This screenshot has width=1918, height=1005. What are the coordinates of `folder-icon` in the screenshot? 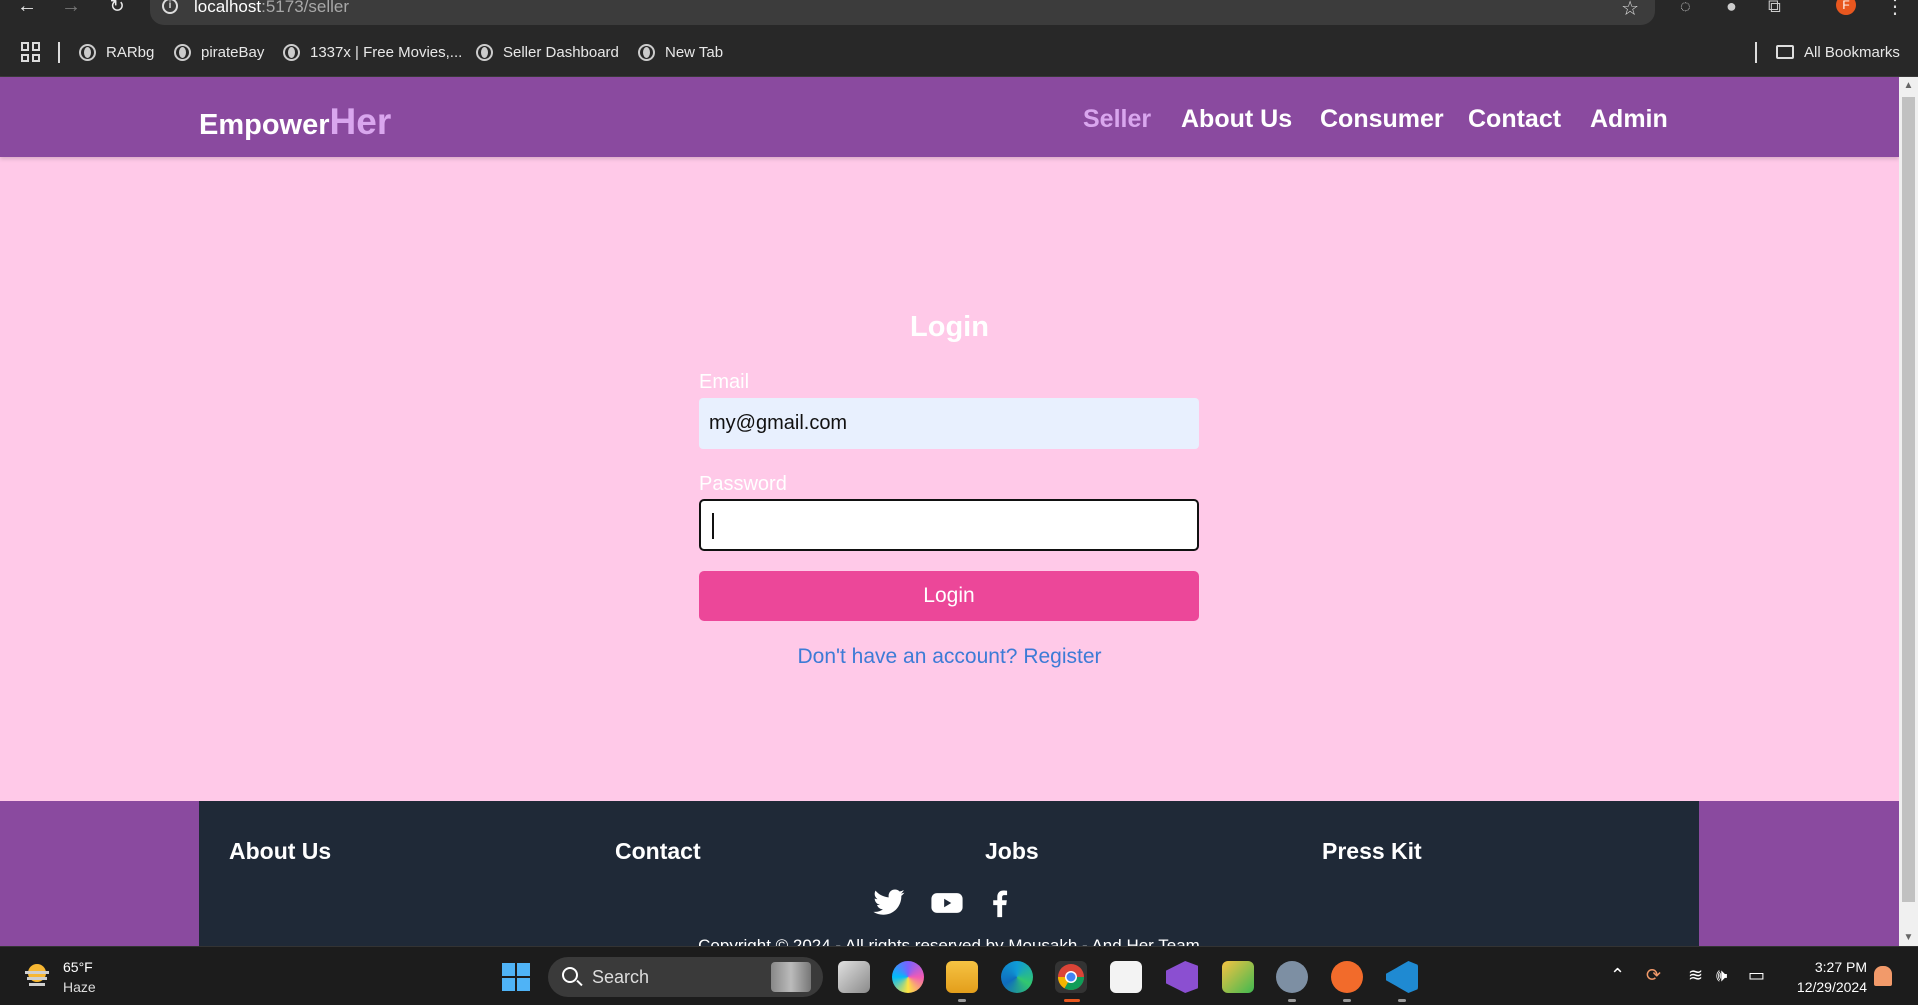 It's located at (1785, 52).